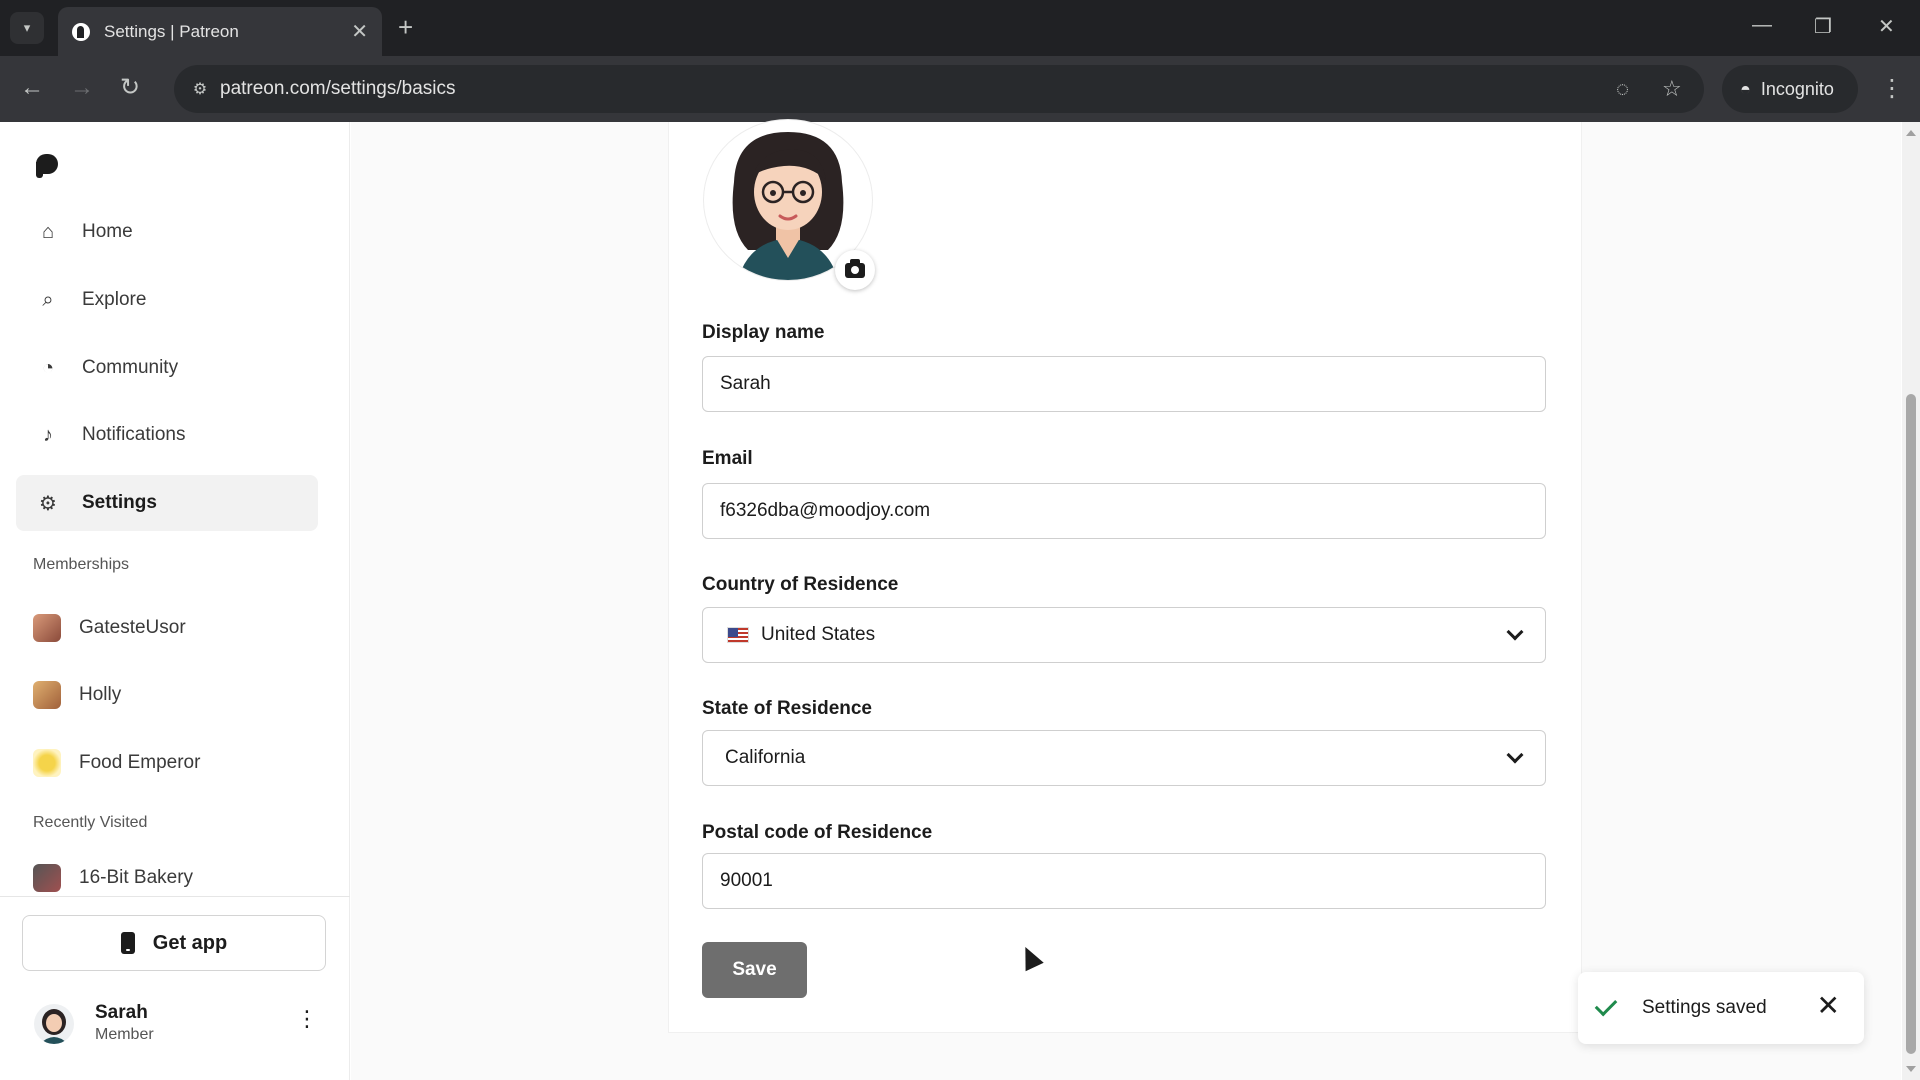  What do you see at coordinates (81, 564) in the screenshot?
I see `memberships-heading: Memberships` at bounding box center [81, 564].